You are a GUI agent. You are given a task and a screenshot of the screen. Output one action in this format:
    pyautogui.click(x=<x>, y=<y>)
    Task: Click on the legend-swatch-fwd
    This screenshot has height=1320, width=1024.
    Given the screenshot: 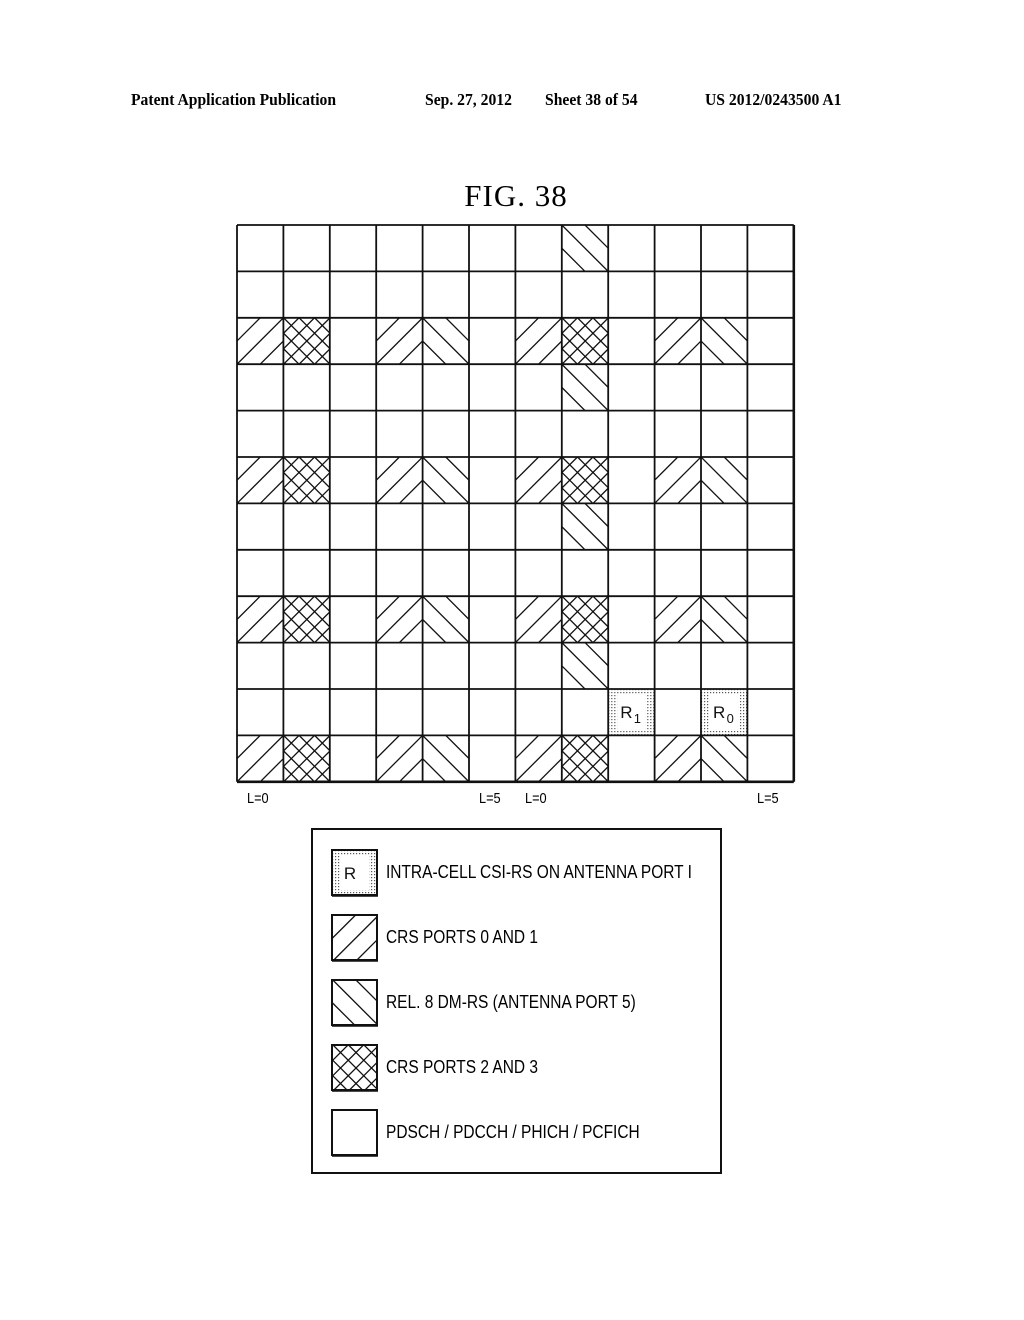 What is the action you would take?
    pyautogui.click(x=354, y=938)
    